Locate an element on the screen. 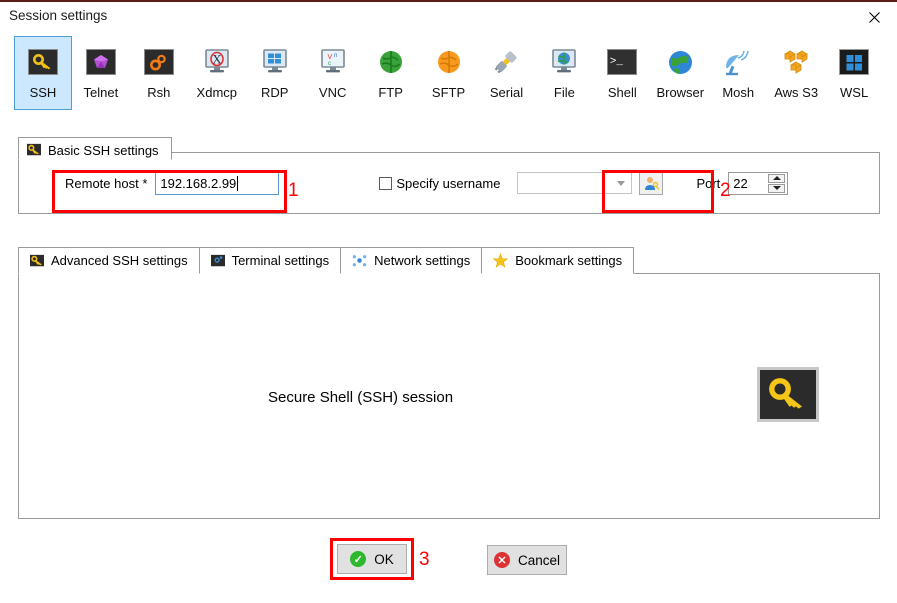 The image size is (897, 603). chevron-down-icon is located at coordinates (621, 183).